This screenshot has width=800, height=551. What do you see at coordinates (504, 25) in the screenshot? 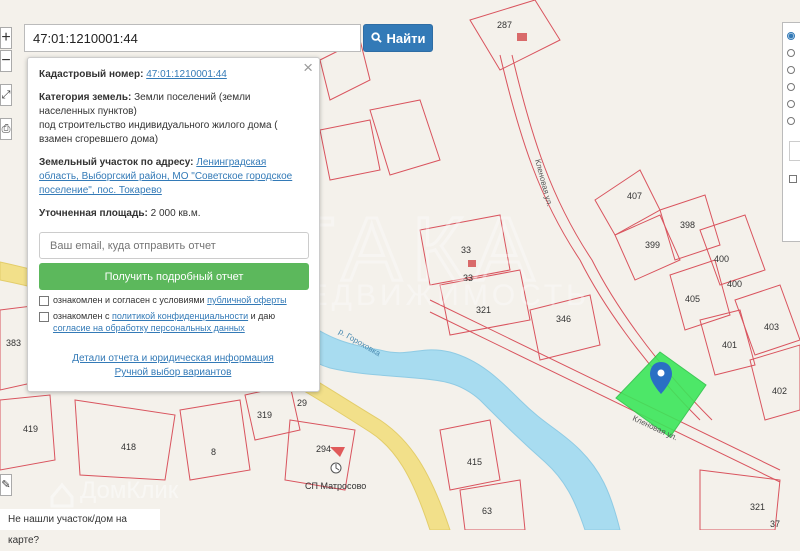
I see `parcel-label: 287` at bounding box center [504, 25].